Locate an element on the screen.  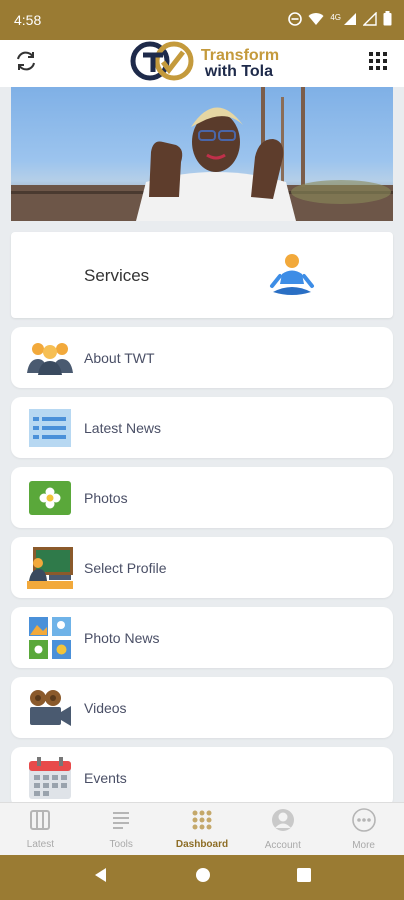
dashboard-icon is located at coordinates (202, 822).